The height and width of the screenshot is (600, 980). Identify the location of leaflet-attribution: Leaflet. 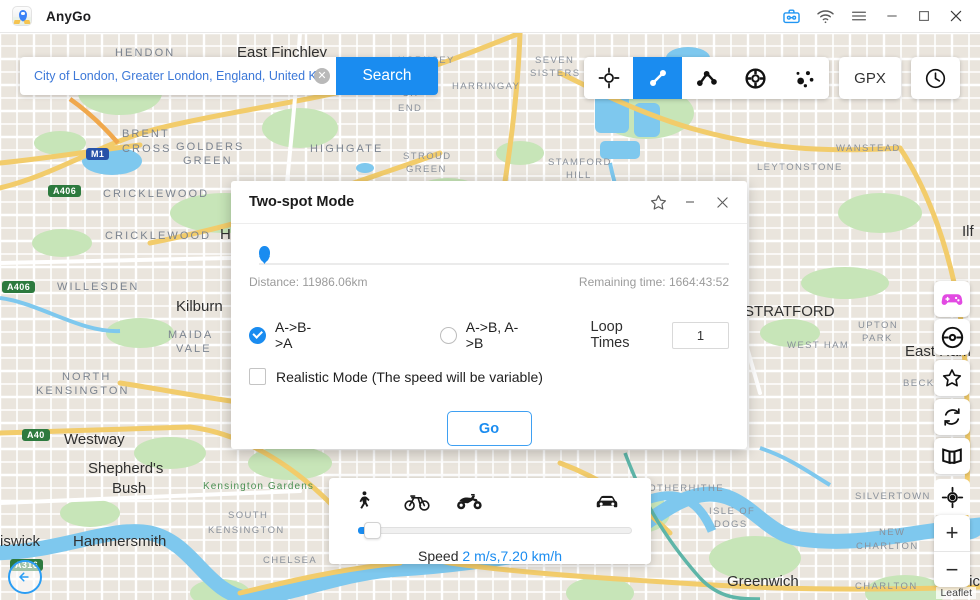
(956, 593).